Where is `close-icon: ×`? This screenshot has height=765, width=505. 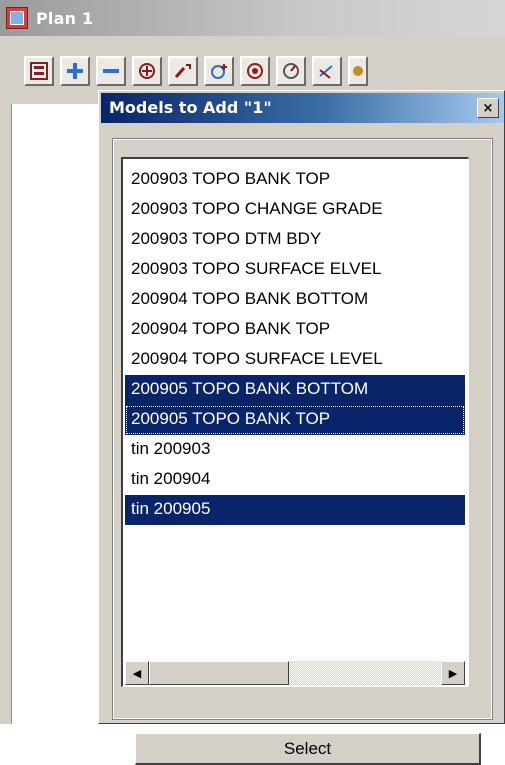 close-icon: × is located at coordinates (488, 108).